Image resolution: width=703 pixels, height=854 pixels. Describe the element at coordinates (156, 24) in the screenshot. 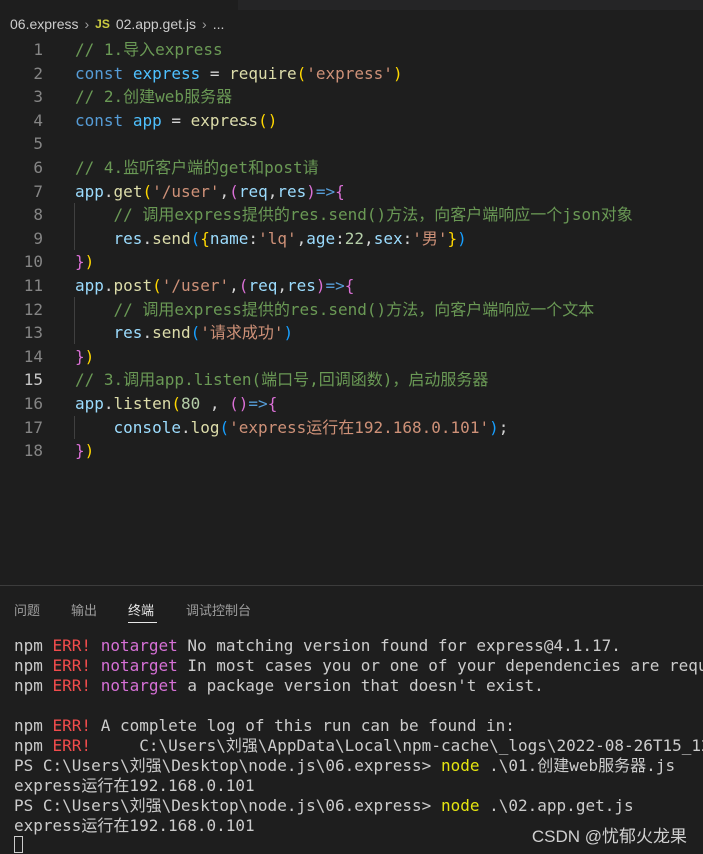

I see `breadcrumb-file: 02.app.get.js` at that location.